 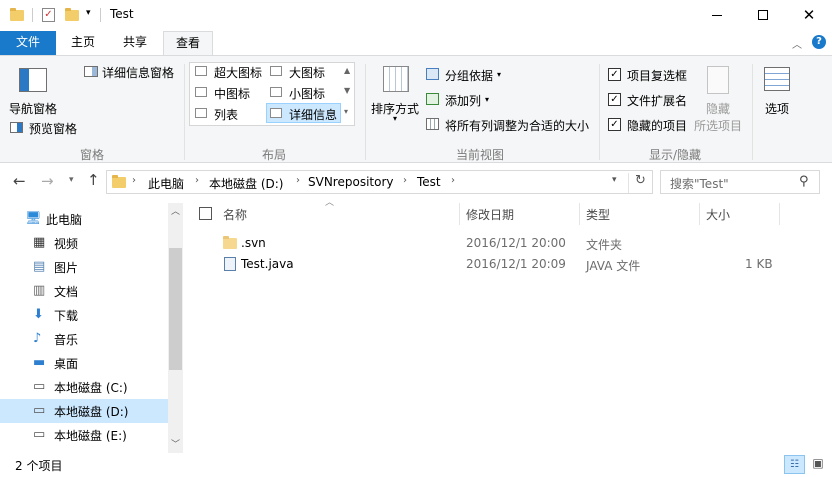 I want to click on table-row: .svn 2016/12/1 20:00 文件夹, so click(x=490, y=243).